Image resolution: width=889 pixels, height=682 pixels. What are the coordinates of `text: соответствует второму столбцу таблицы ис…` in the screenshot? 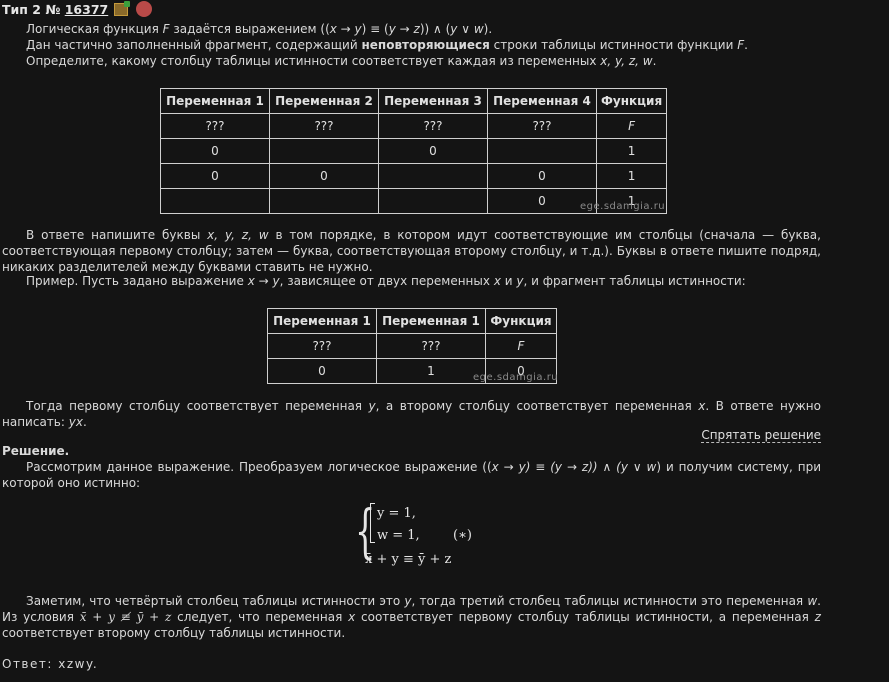 It's located at (174, 633).